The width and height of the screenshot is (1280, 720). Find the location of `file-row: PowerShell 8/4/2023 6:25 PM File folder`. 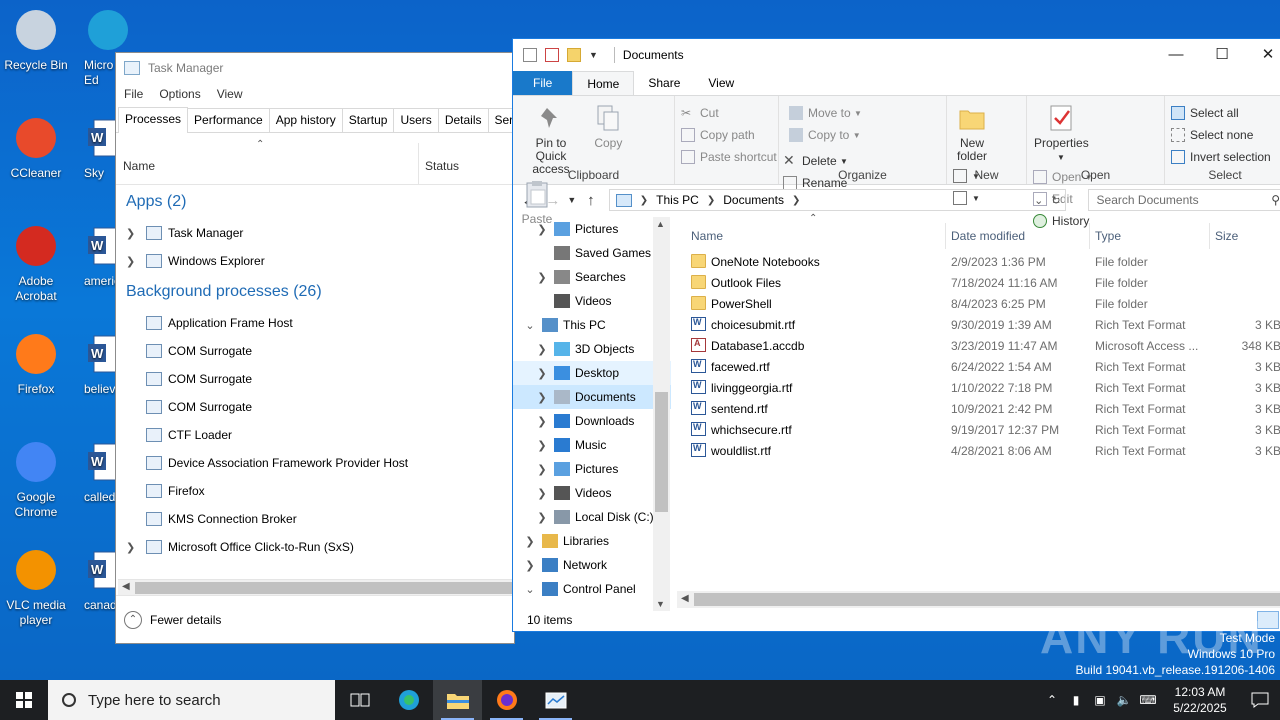

file-row: PowerShell 8/4/2023 6:25 PM File folder is located at coordinates (978, 303).